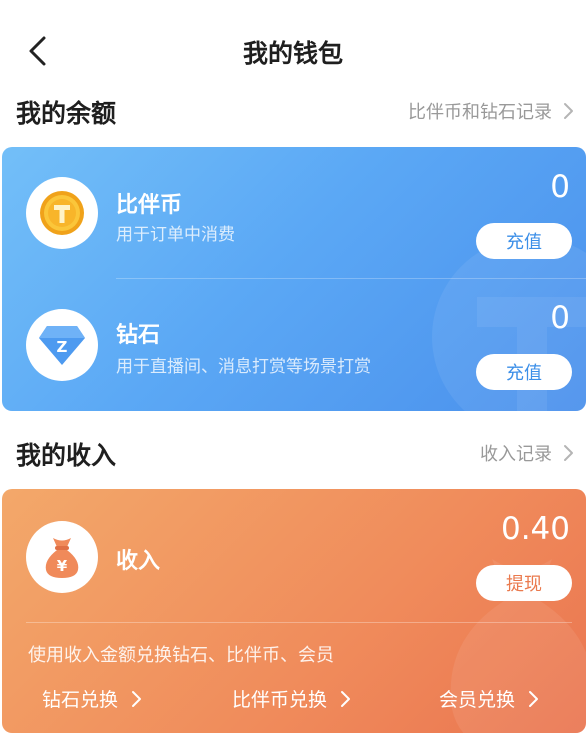 This screenshot has width=586, height=753. I want to click on coin-diamond-records-link: 比伴币和钻石记录, so click(492, 111).